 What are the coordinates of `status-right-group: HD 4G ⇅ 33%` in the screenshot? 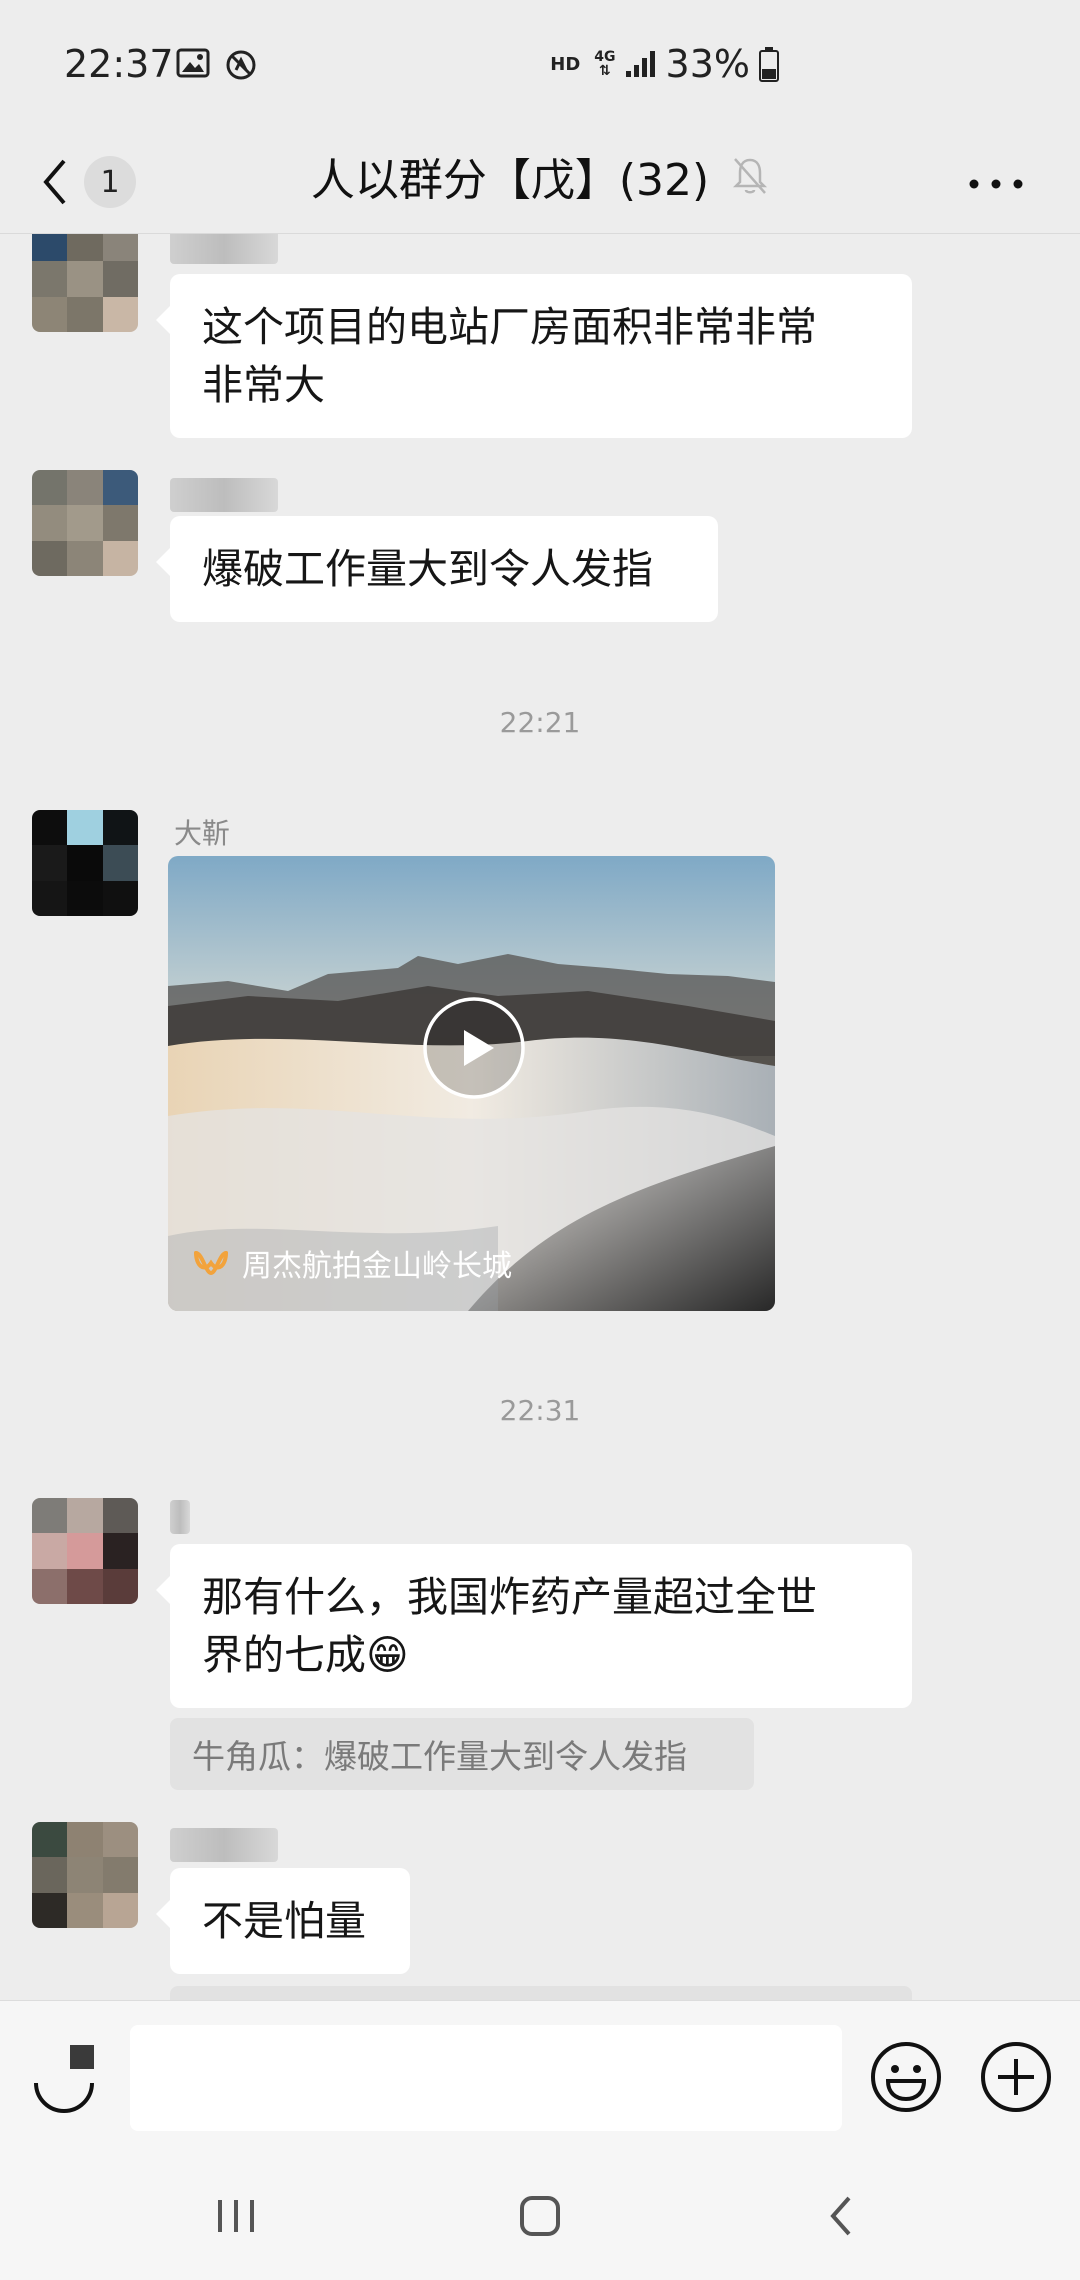 It's located at (665, 64).